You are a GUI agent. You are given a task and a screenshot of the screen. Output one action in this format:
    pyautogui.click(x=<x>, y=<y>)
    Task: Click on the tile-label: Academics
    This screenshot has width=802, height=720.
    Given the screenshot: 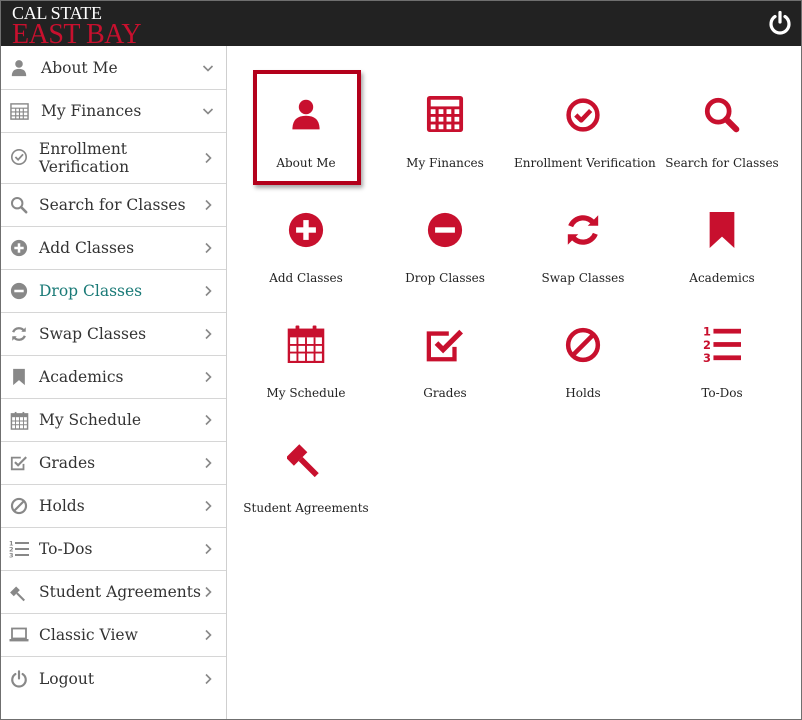 What is the action you would take?
    pyautogui.click(x=722, y=278)
    